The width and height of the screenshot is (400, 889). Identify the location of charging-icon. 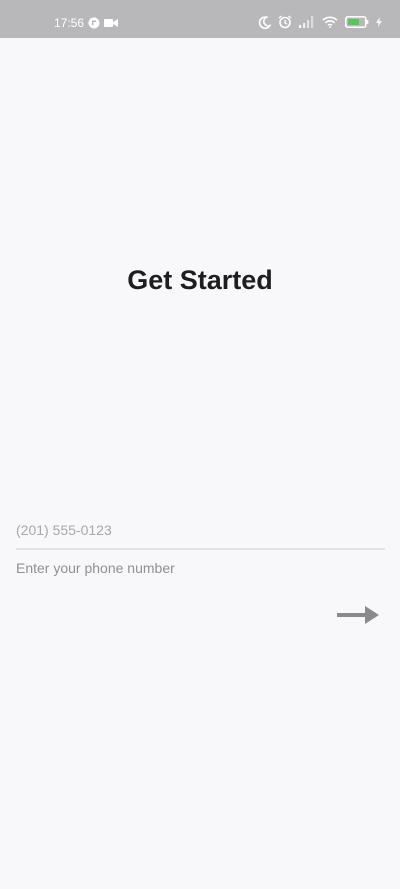
(379, 22).